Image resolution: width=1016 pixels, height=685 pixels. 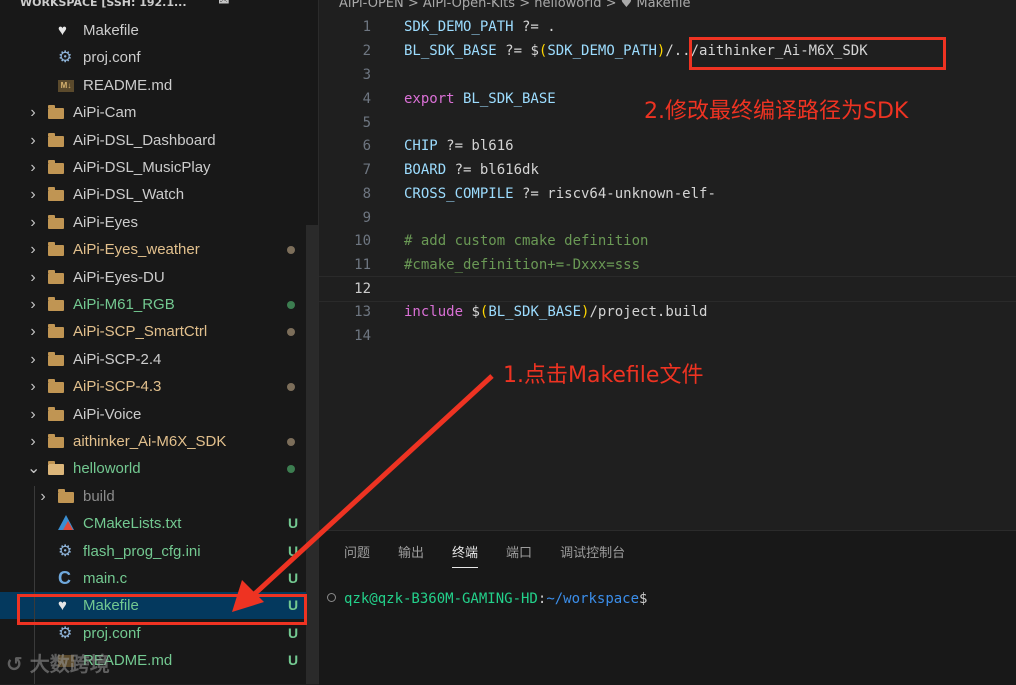 I want to click on tree-item-label: AiPi-Voice, so click(x=107, y=414).